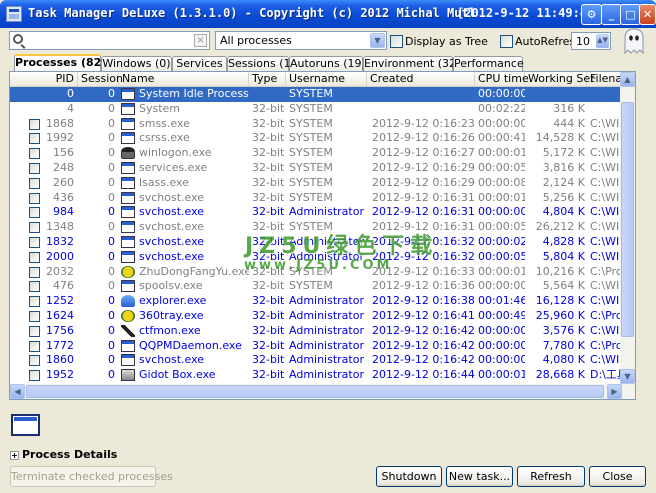  I want to click on horizontal-scrollbar: ◀ ▶, so click(316, 391).